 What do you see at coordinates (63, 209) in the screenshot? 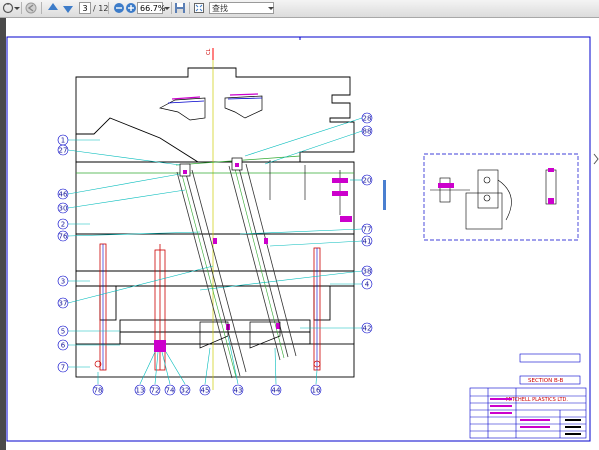
I see `callout-30: 30` at bounding box center [63, 209].